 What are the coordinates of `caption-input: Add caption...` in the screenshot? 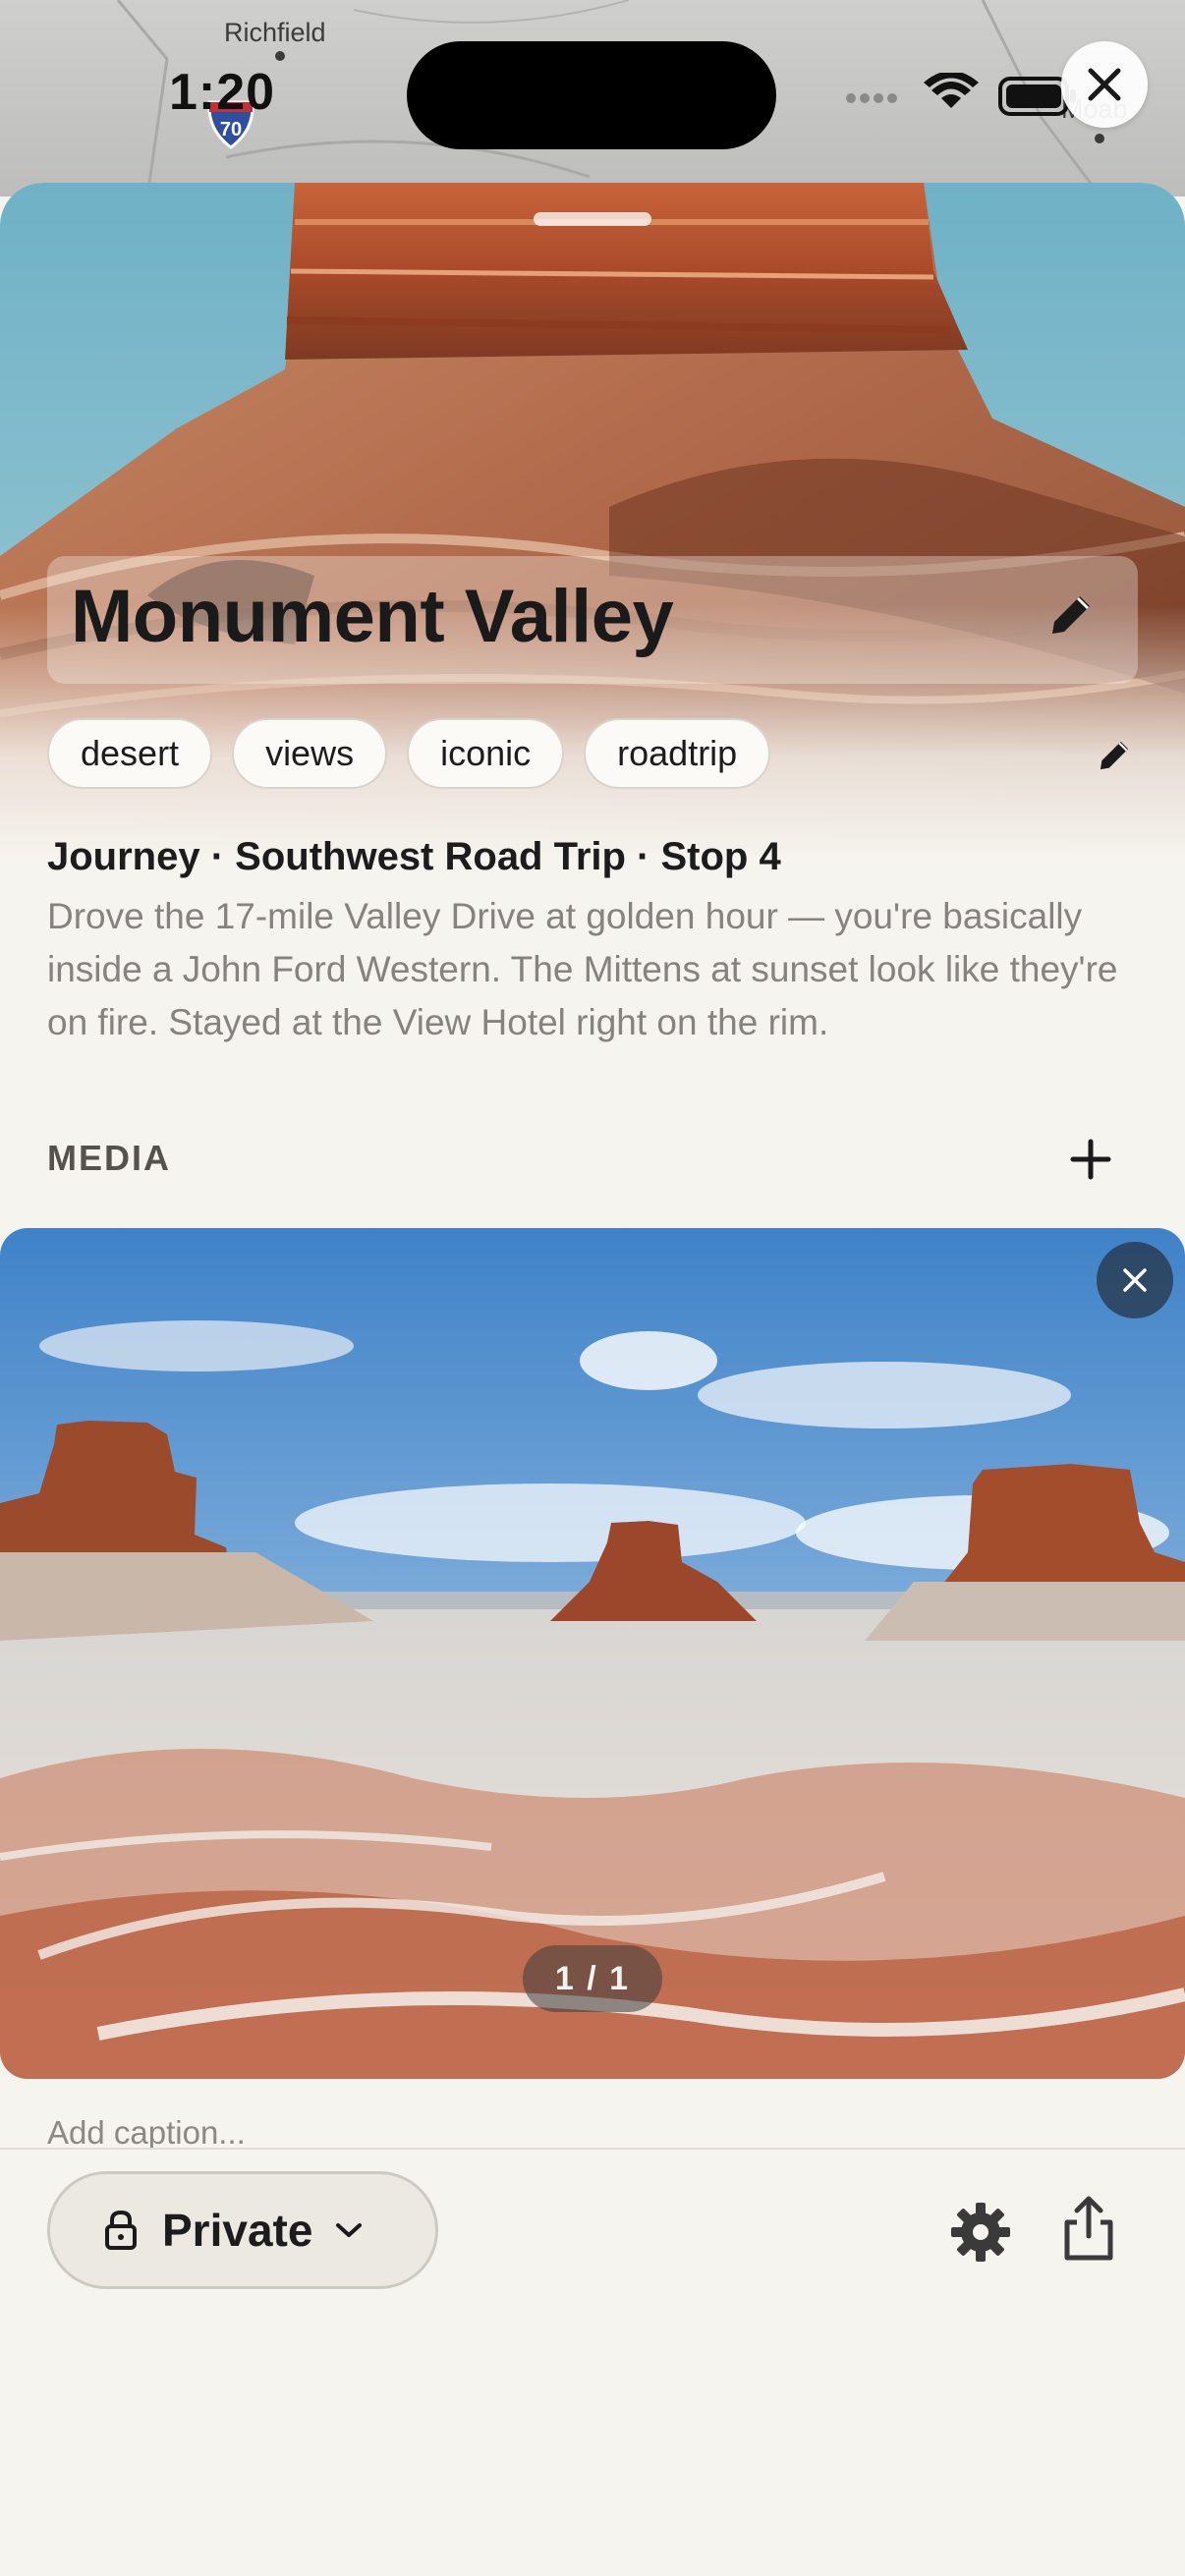 It's located at (147, 2133).